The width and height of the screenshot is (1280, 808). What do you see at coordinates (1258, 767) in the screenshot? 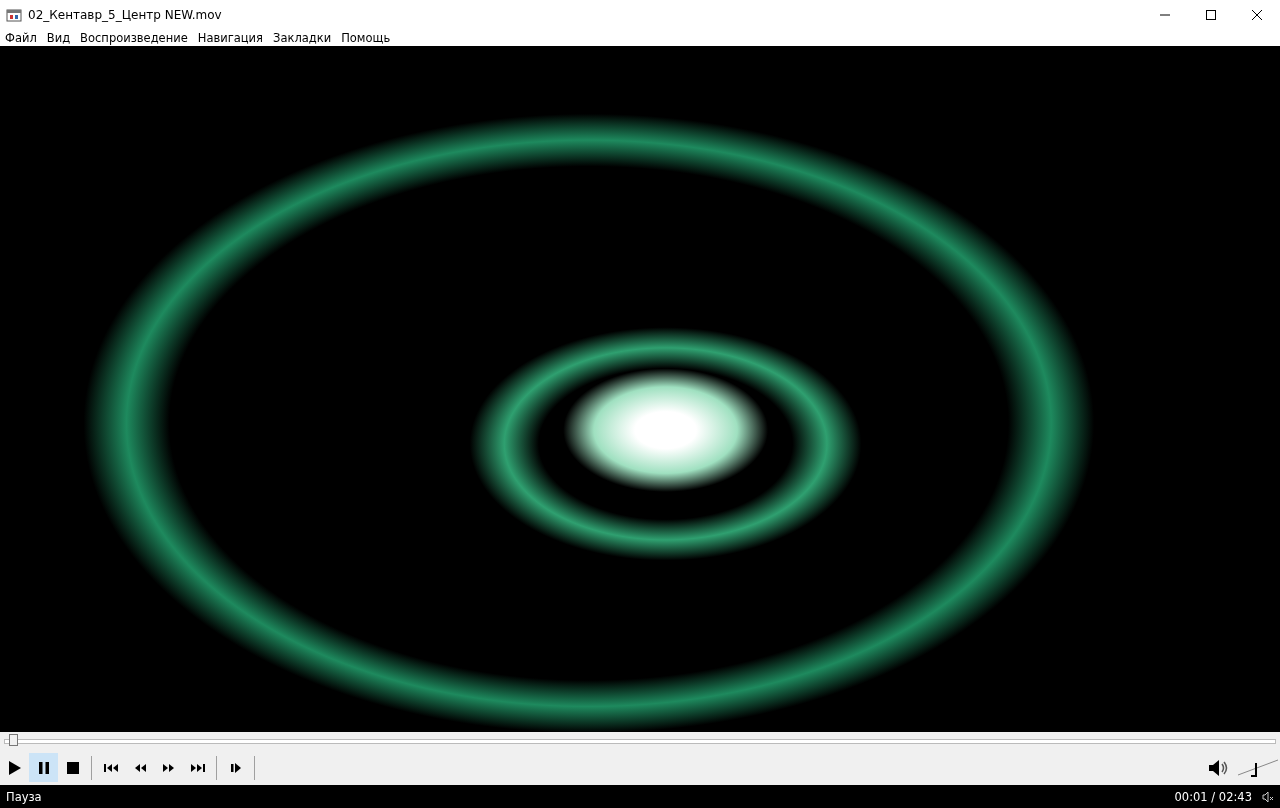
I see `volume-slider` at bounding box center [1258, 767].